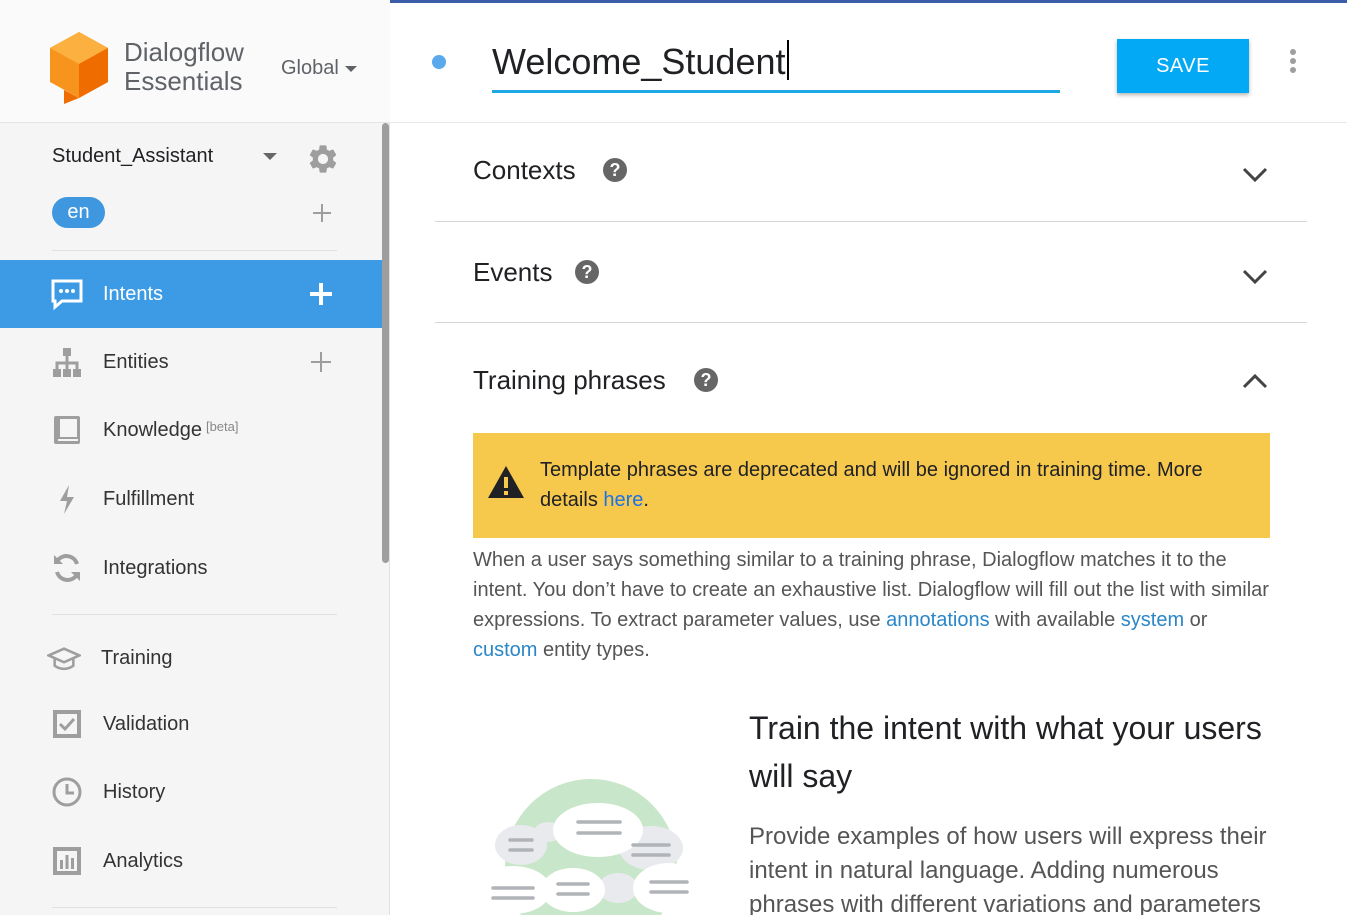 The width and height of the screenshot is (1347, 915). I want to click on brand-name-line1: Dialogflow, so click(184, 52).